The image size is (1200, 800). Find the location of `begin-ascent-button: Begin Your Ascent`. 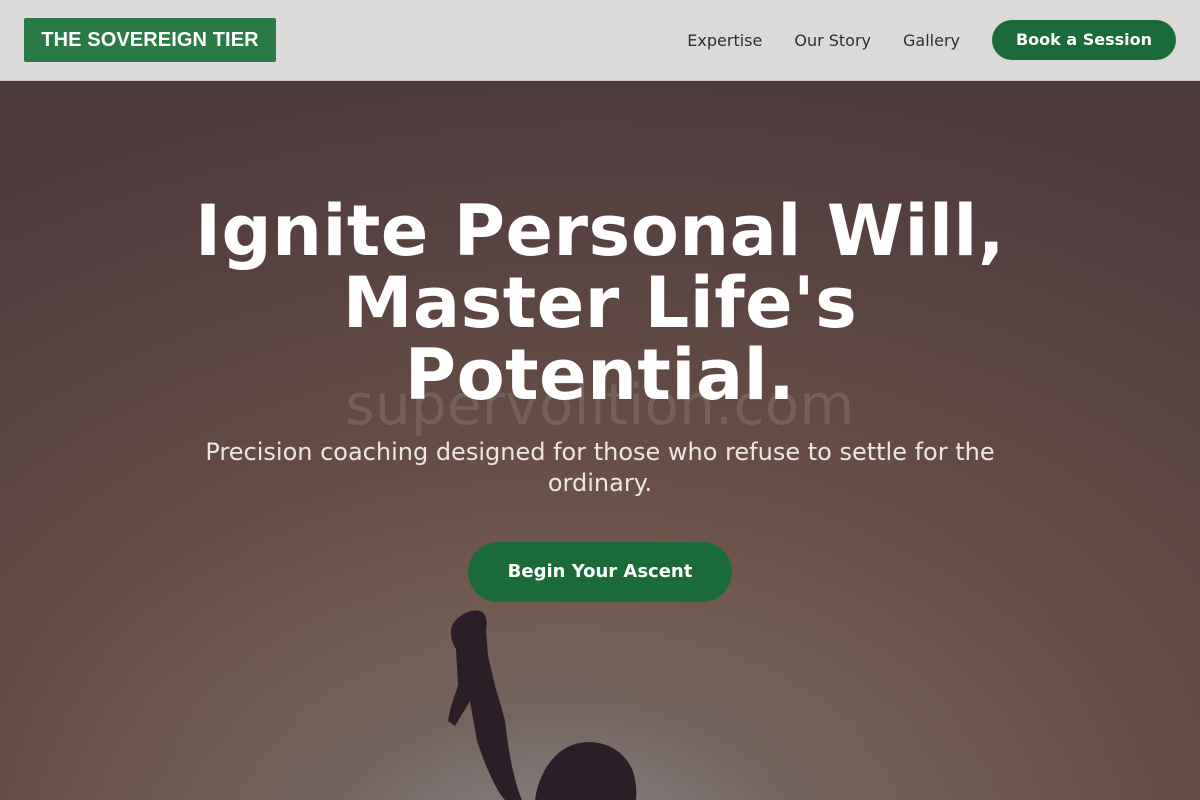

begin-ascent-button: Begin Your Ascent is located at coordinates (600, 572).